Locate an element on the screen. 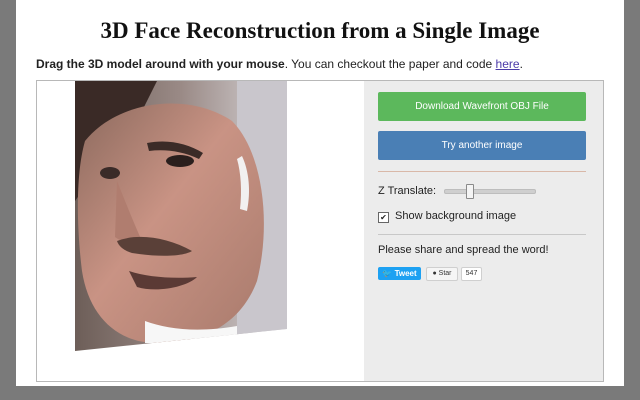 The width and height of the screenshot is (640, 400). intro-bold: Drag the 3D model around with your mouse is located at coordinates (160, 64).